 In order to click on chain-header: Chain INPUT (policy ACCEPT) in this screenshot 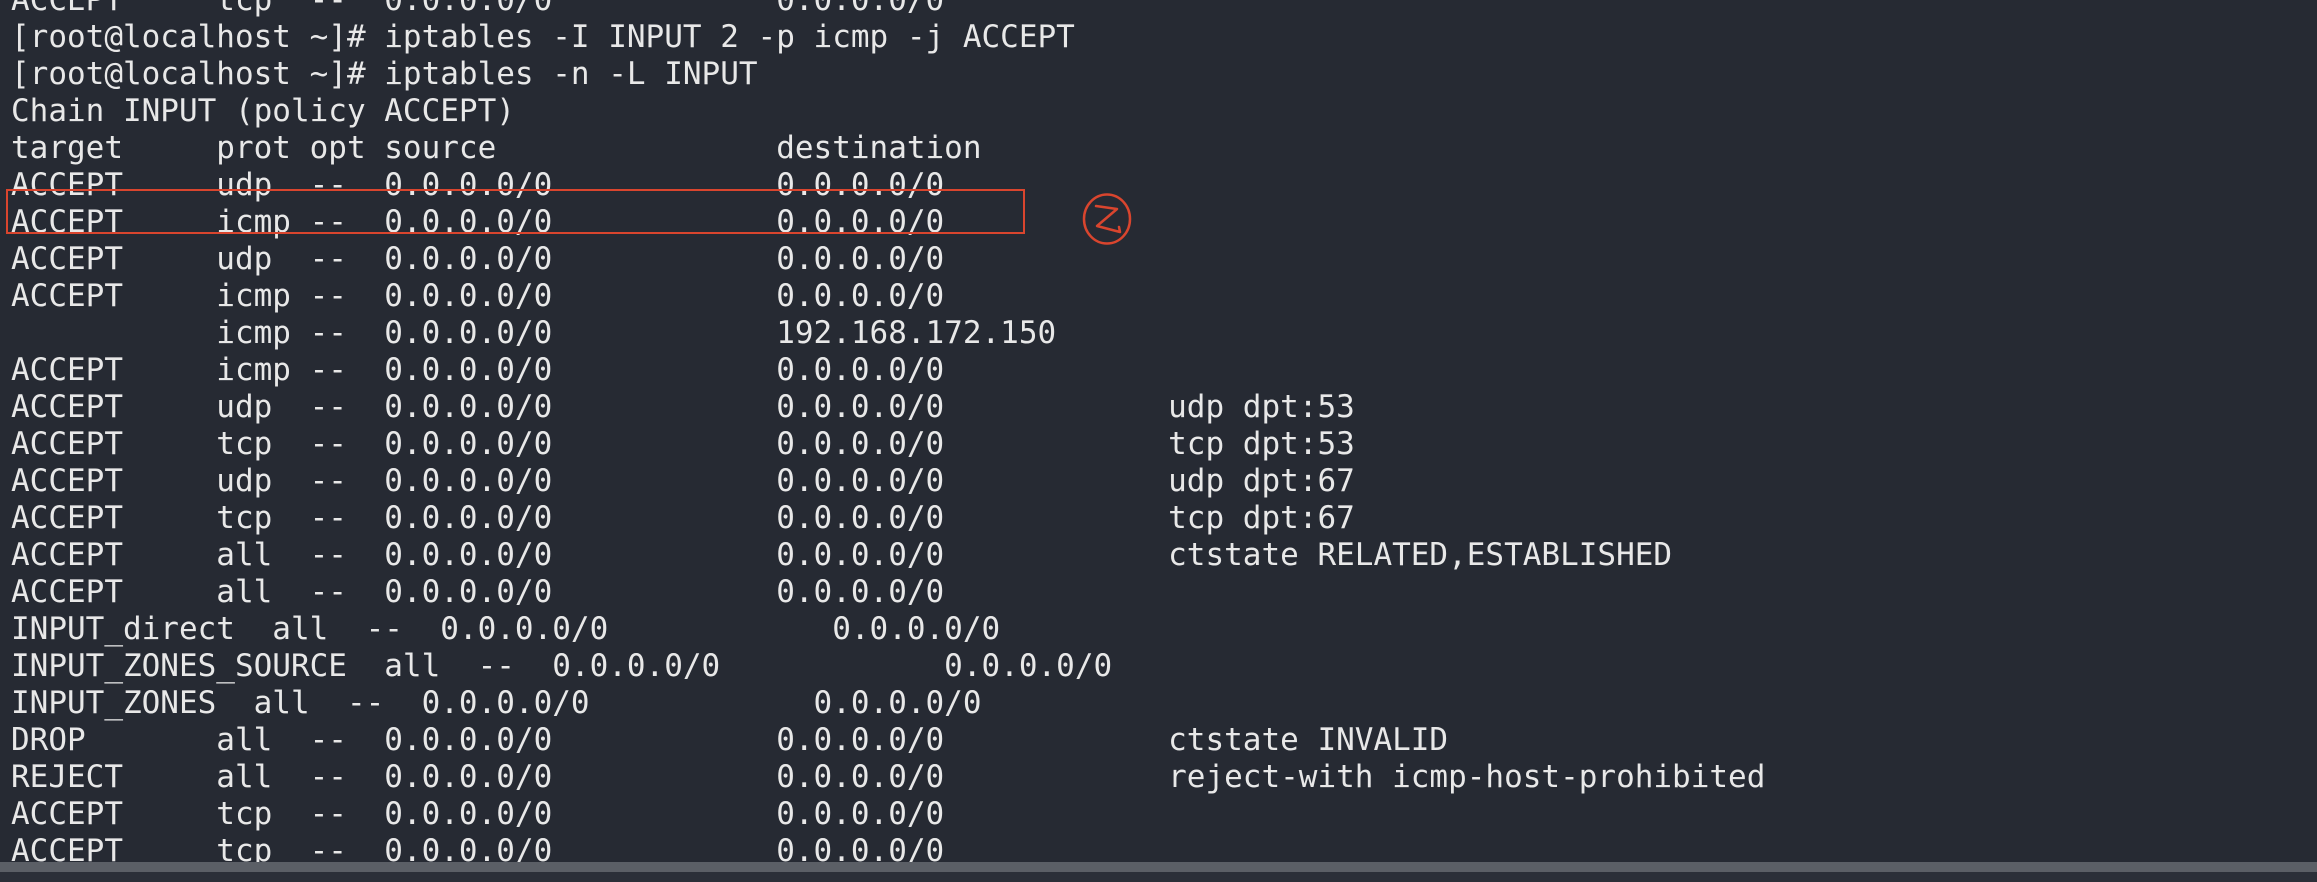, I will do `click(263, 111)`.